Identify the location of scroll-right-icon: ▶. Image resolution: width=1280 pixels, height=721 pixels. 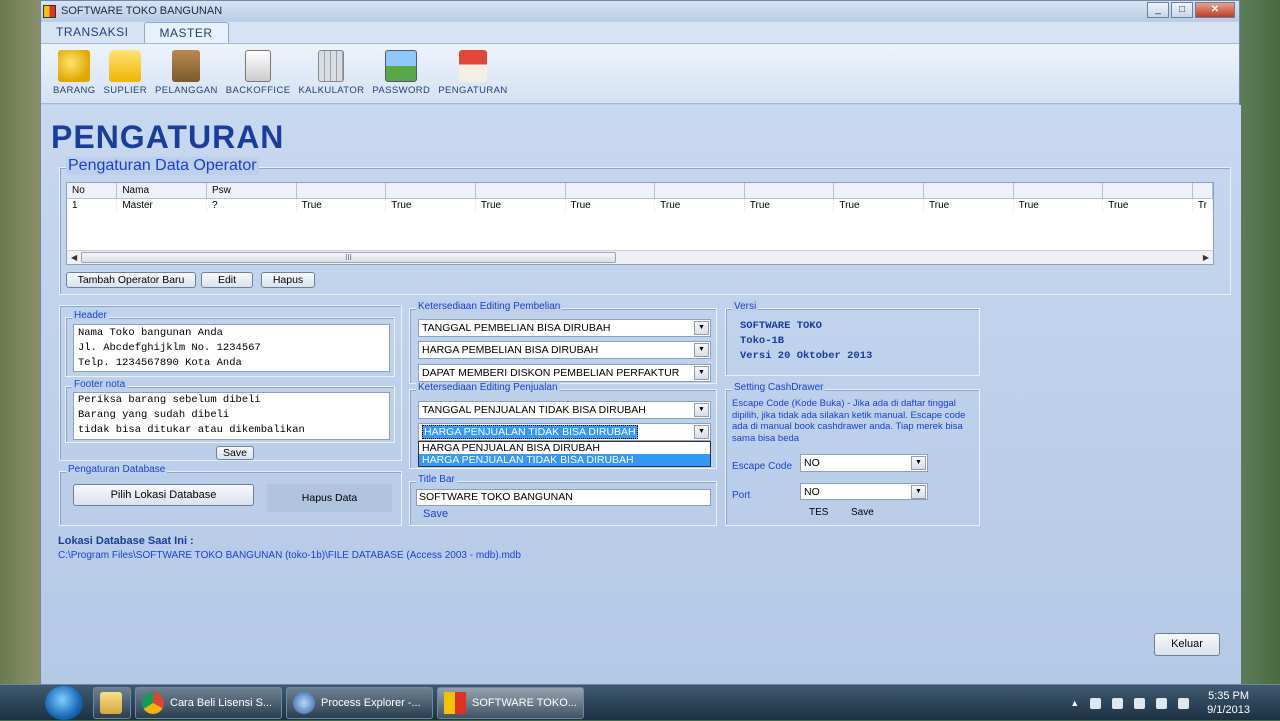
(1206, 257).